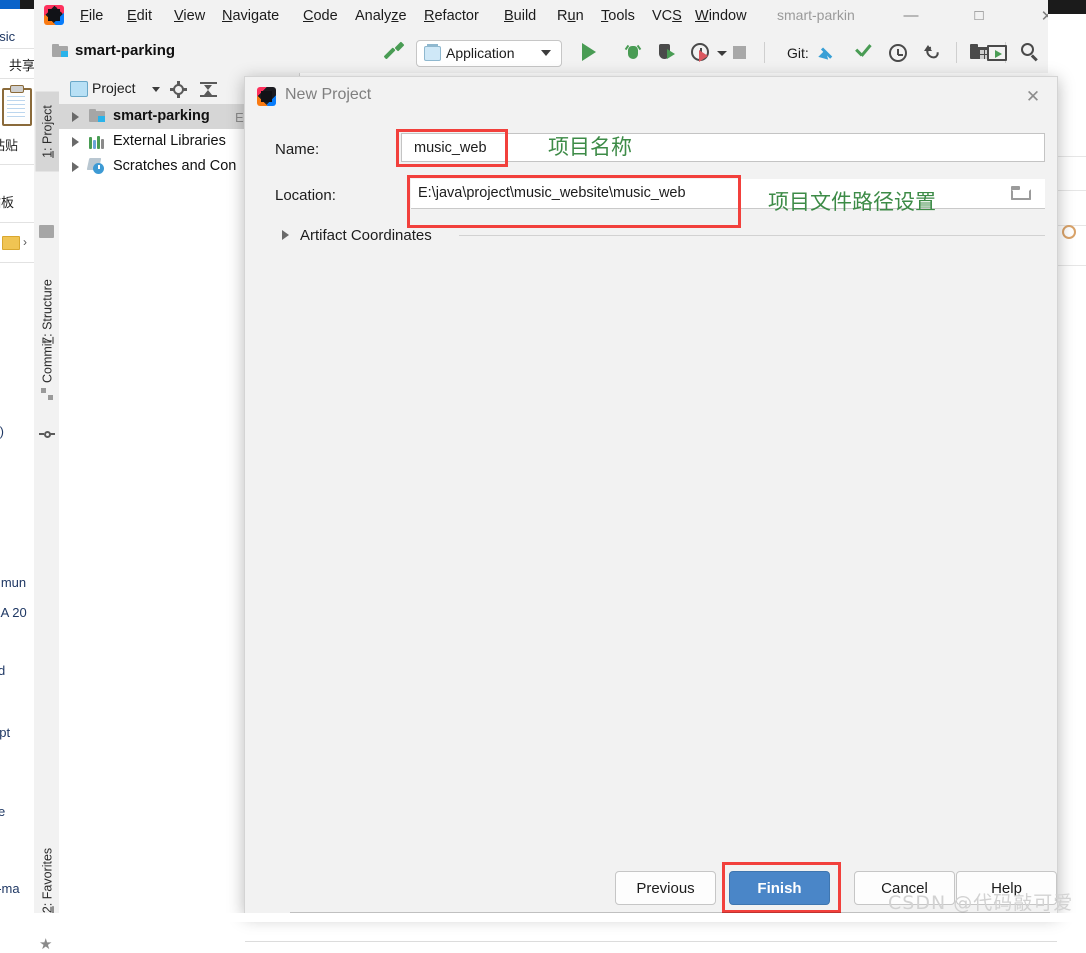  I want to click on project-pane-title: Project, so click(114, 88).